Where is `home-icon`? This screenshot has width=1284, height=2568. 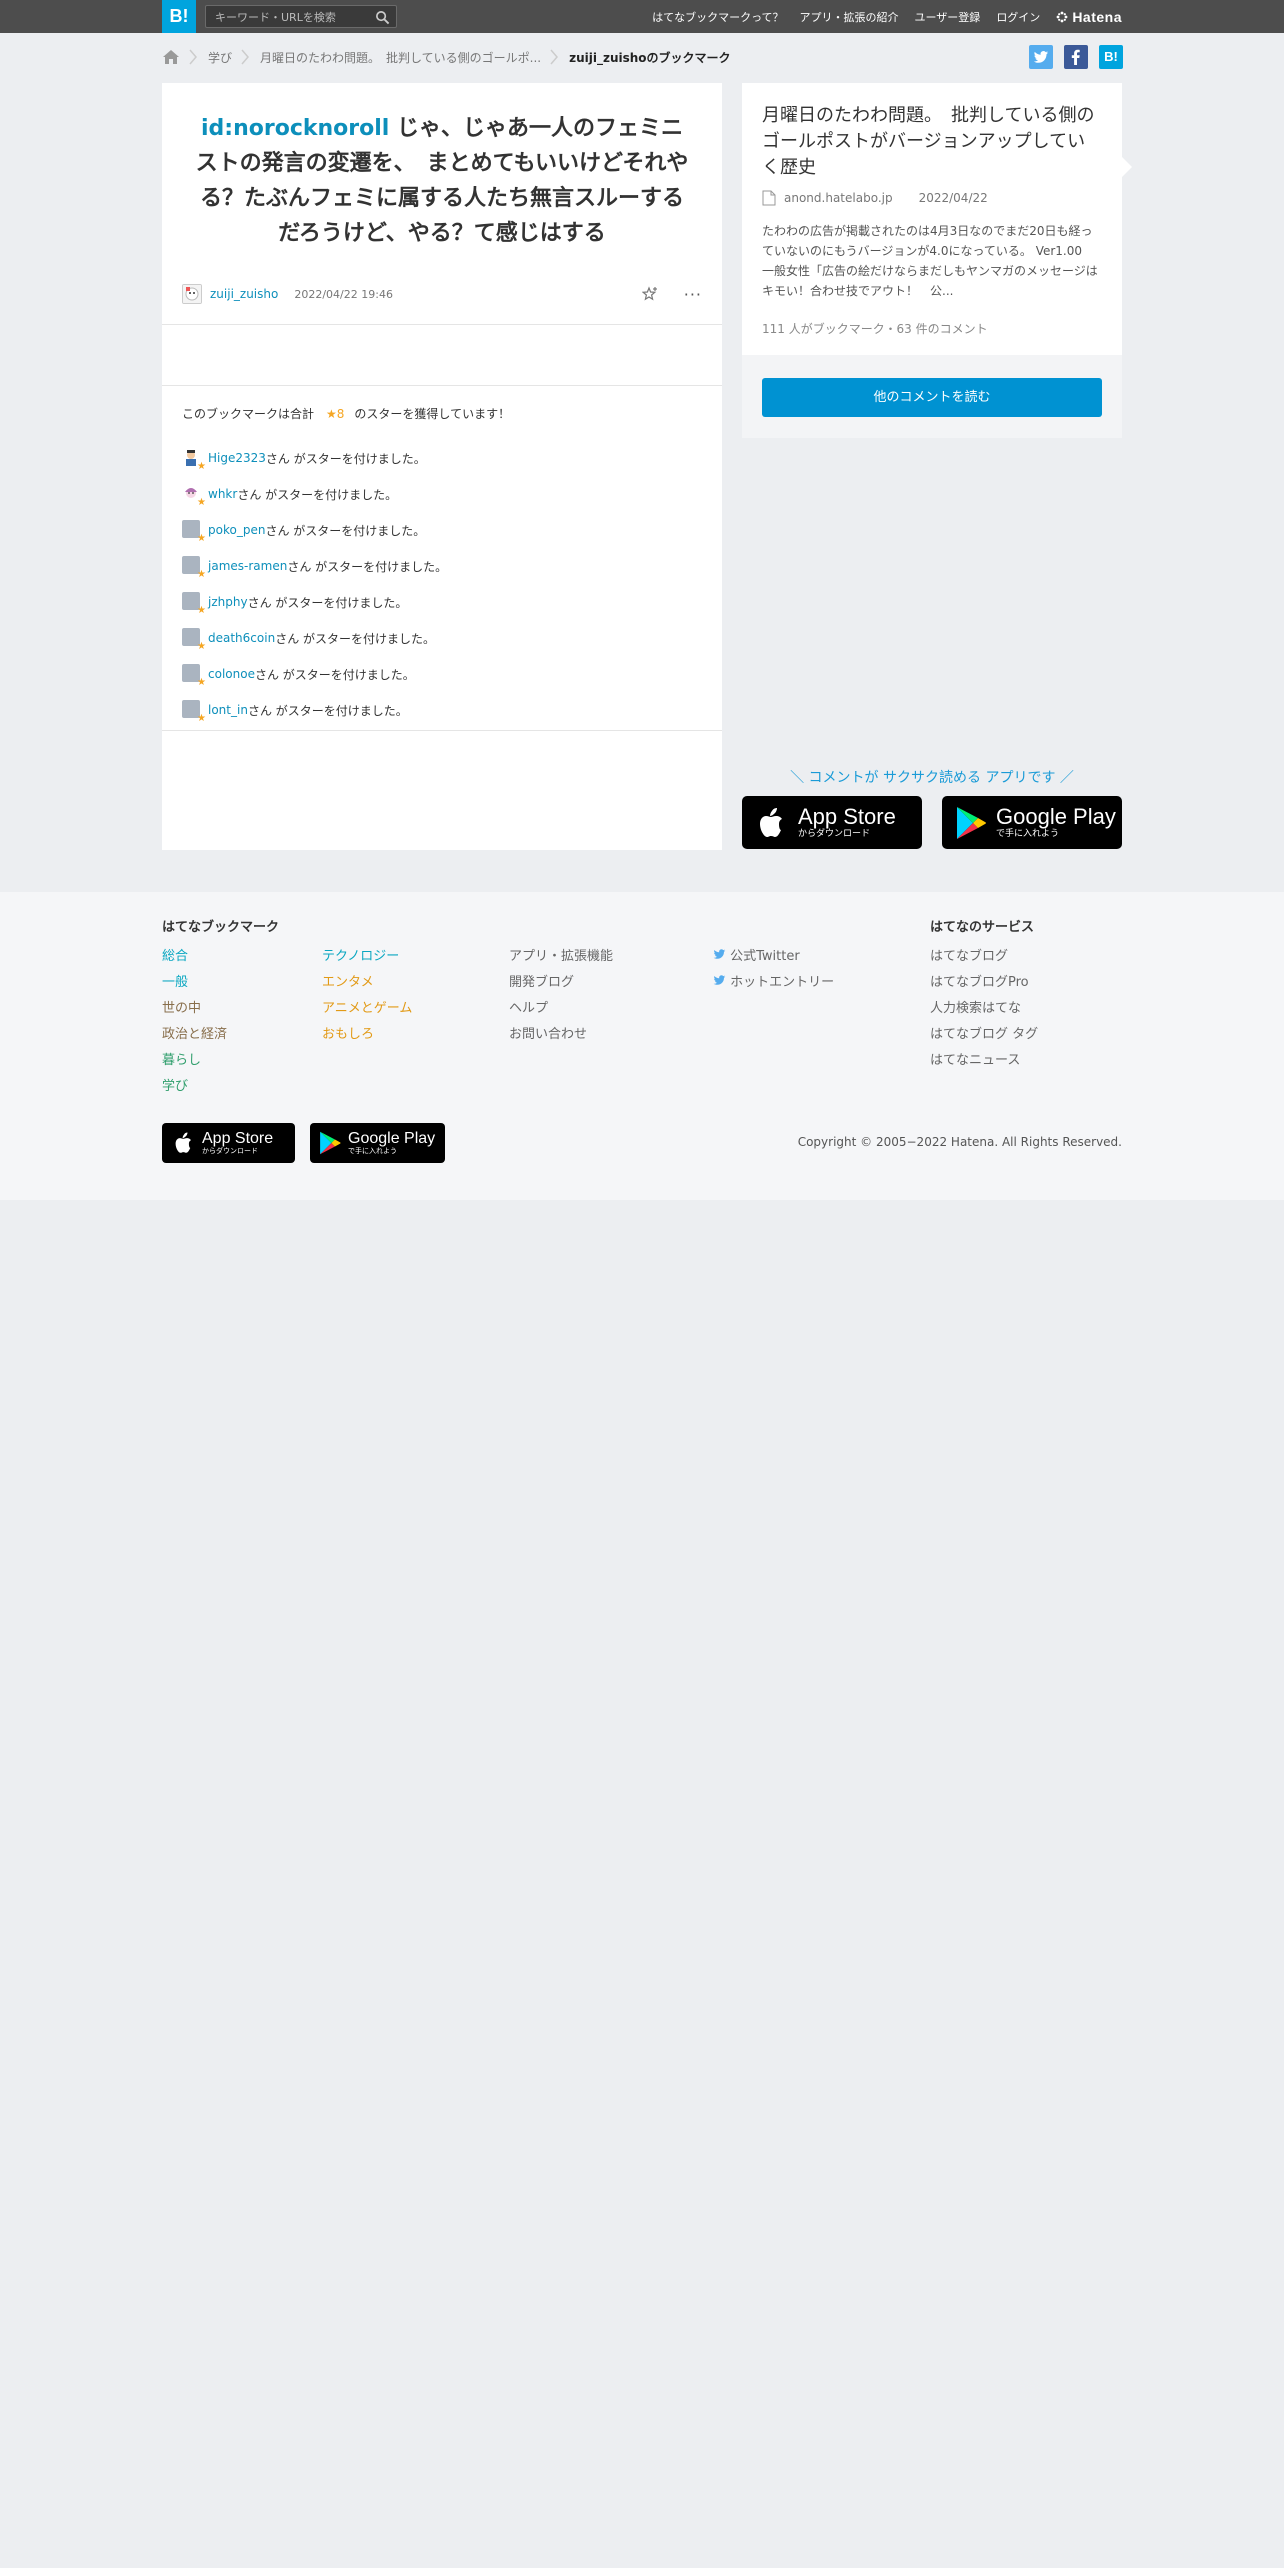
home-icon is located at coordinates (171, 57).